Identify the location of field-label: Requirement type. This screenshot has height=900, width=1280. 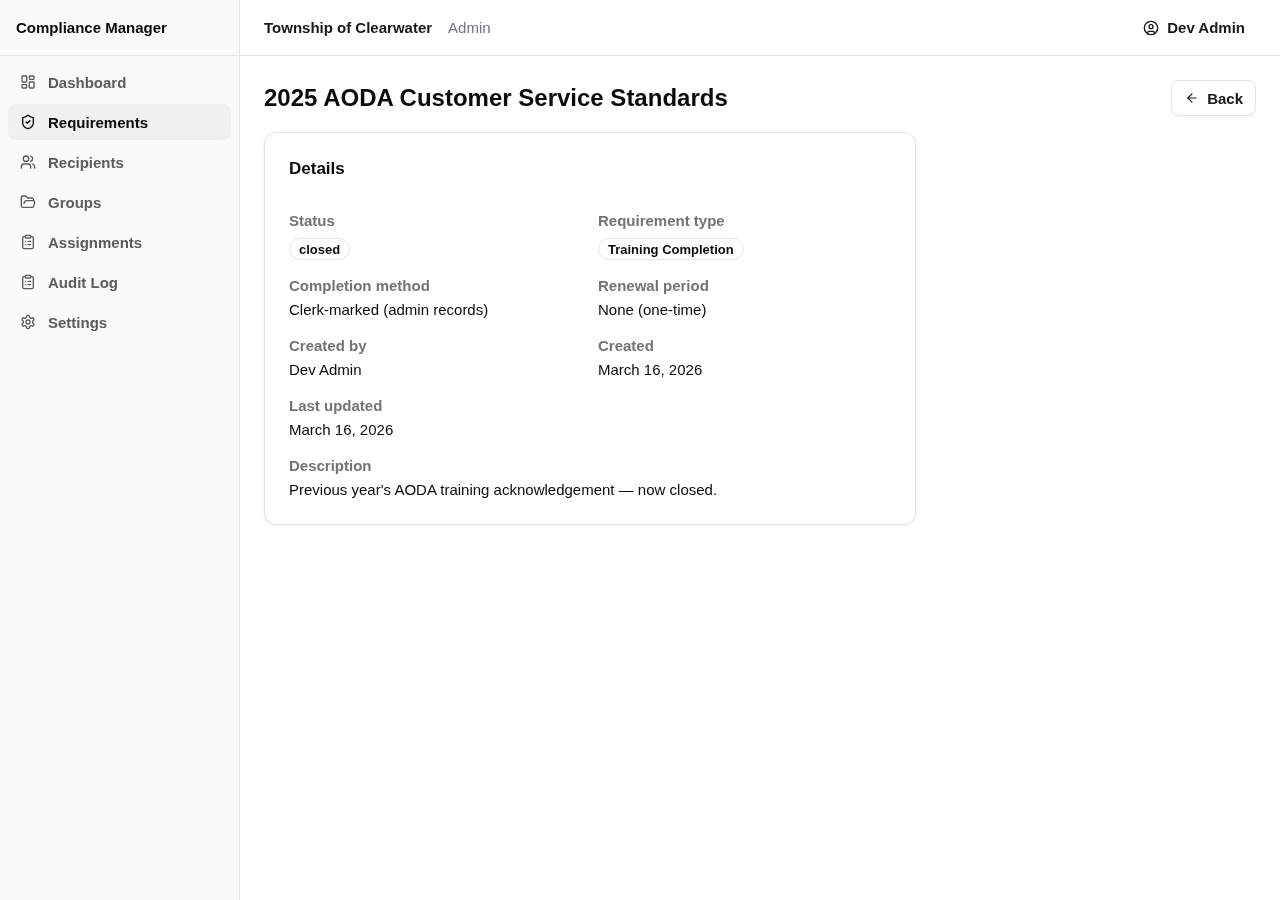
(661, 221).